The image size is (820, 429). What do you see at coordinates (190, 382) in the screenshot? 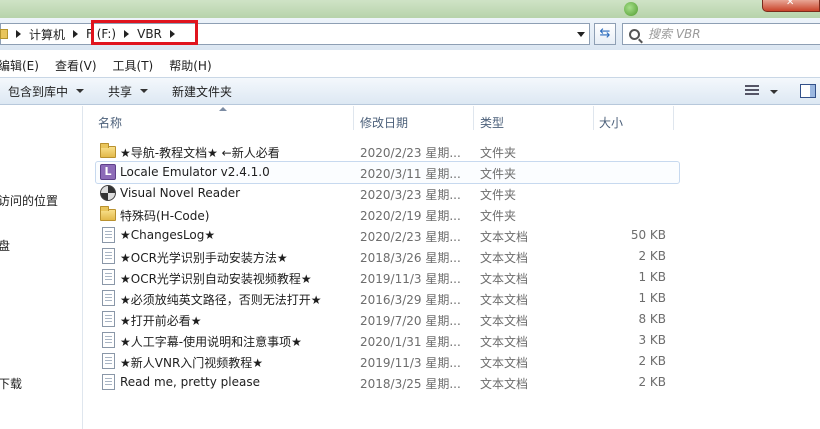
I see `file-name: Read me, pretty please` at bounding box center [190, 382].